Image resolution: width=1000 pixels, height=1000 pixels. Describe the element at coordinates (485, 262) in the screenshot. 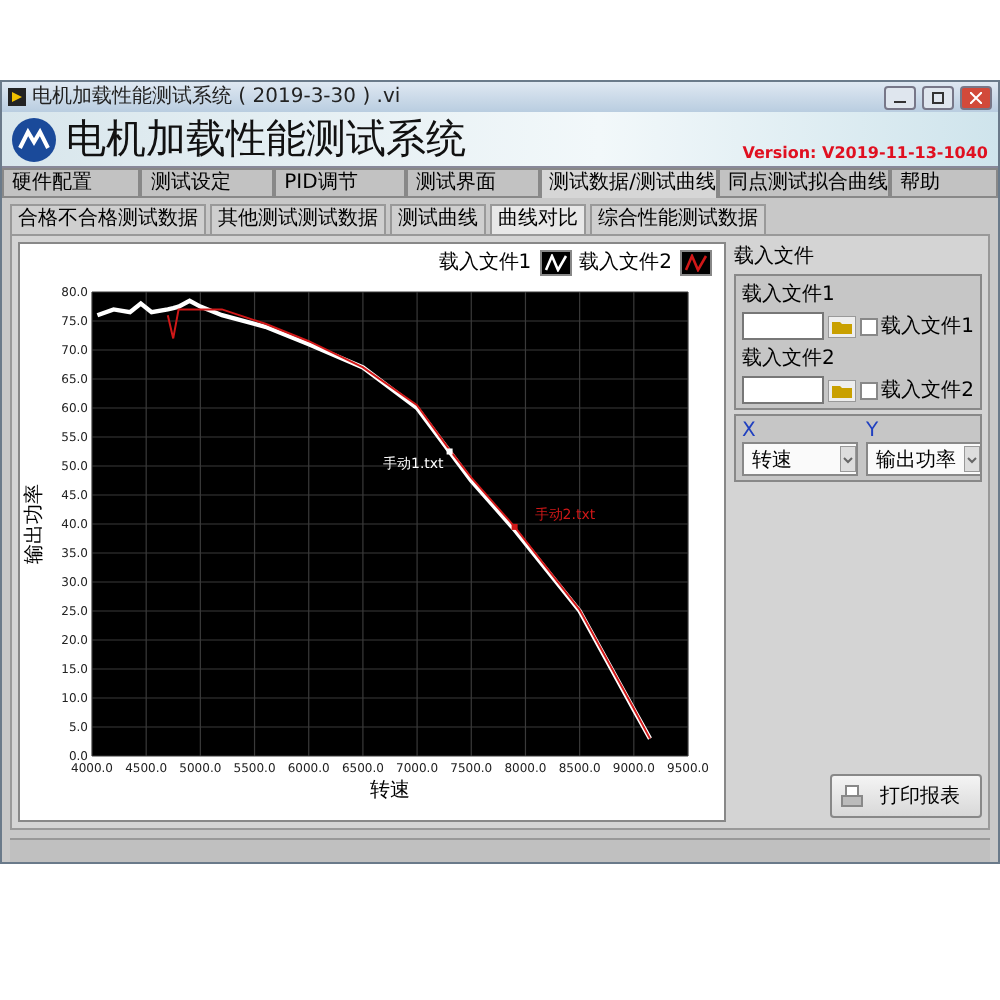

I see `legend-label: 载入文件1` at that location.